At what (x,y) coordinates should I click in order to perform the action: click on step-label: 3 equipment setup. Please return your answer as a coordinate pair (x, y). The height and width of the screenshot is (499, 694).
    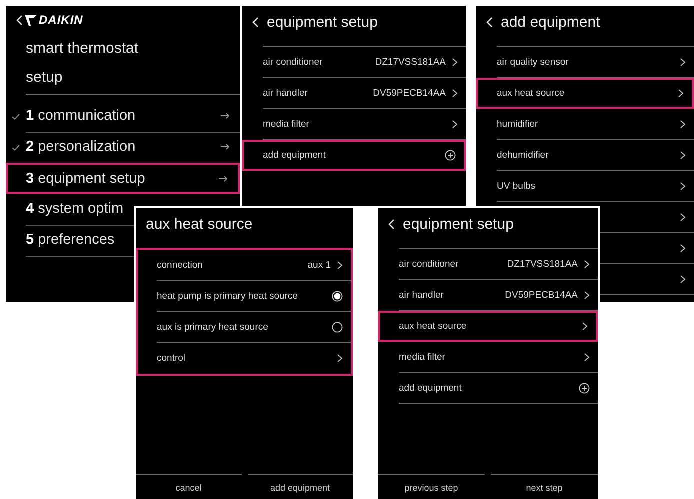
    Looking at the image, I should click on (86, 178).